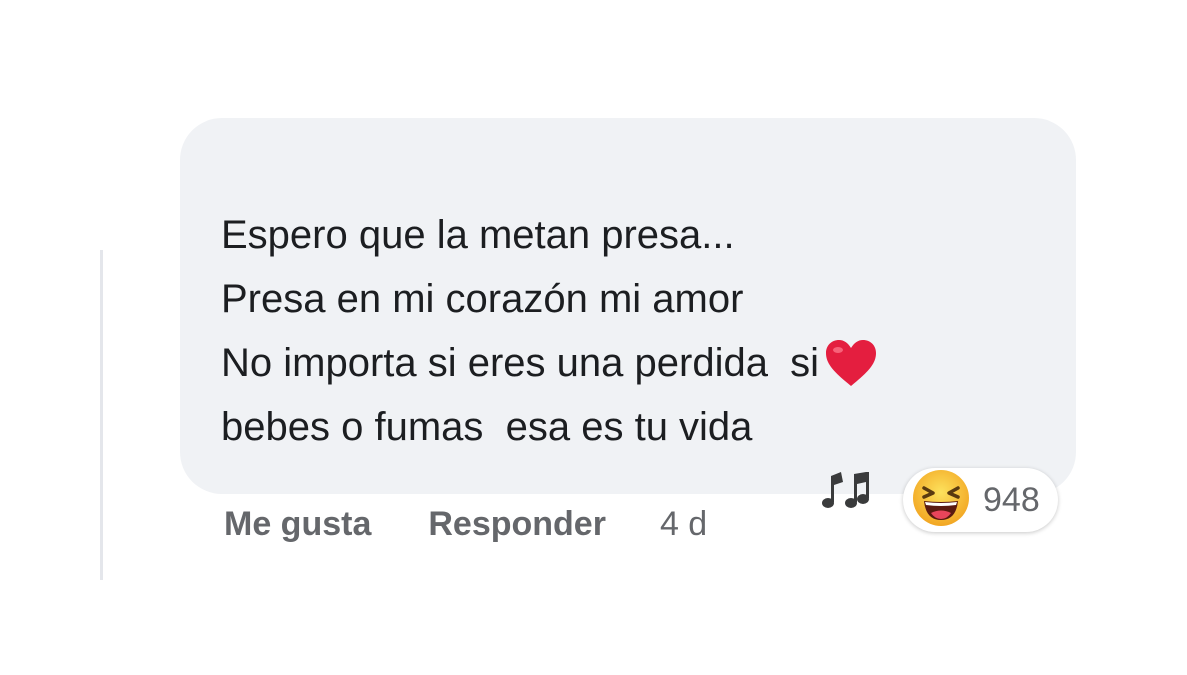  I want to click on reaction-summary: 948, so click(980, 500).